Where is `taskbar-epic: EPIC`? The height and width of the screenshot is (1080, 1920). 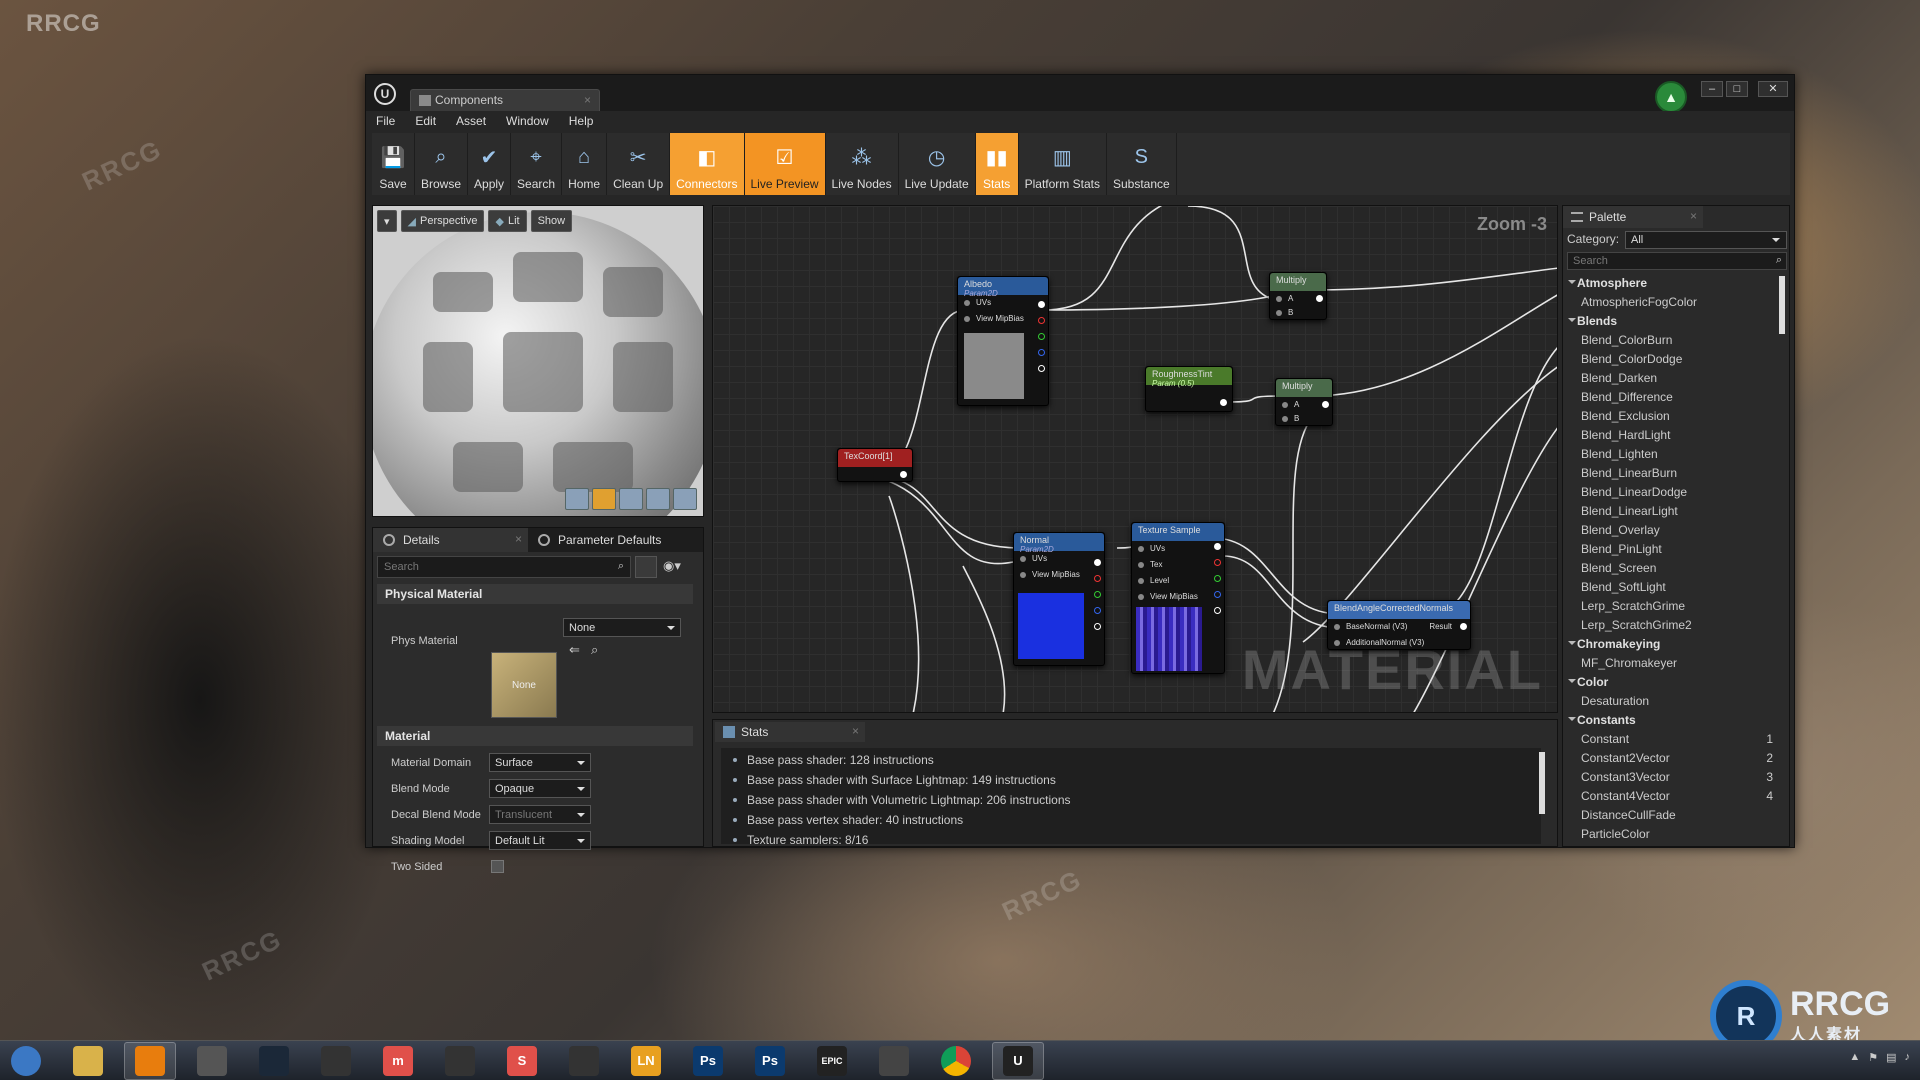 taskbar-epic: EPIC is located at coordinates (832, 1061).